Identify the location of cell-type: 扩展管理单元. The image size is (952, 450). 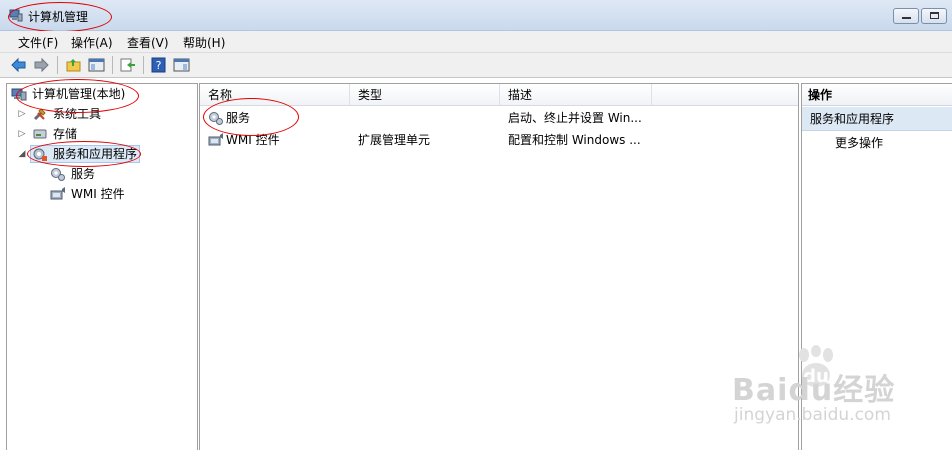
(394, 140).